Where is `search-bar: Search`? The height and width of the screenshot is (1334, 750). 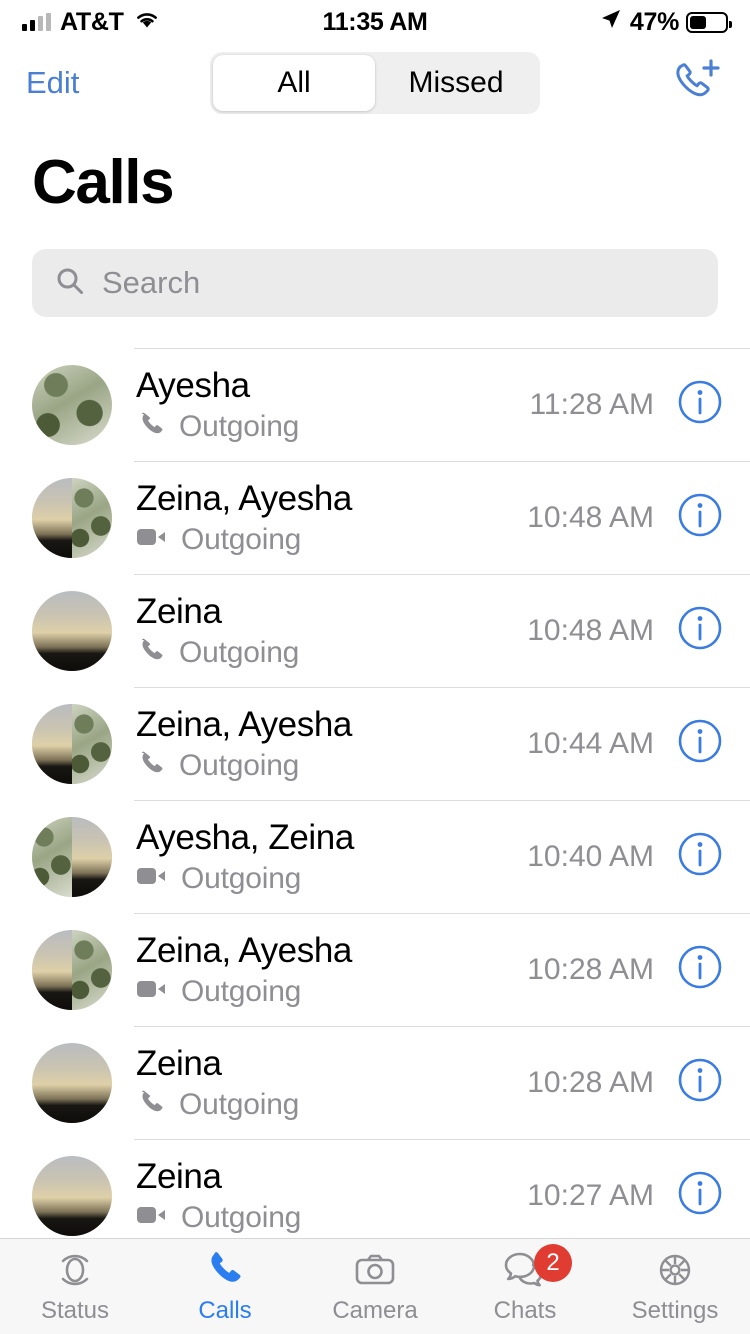 search-bar: Search is located at coordinates (375, 283).